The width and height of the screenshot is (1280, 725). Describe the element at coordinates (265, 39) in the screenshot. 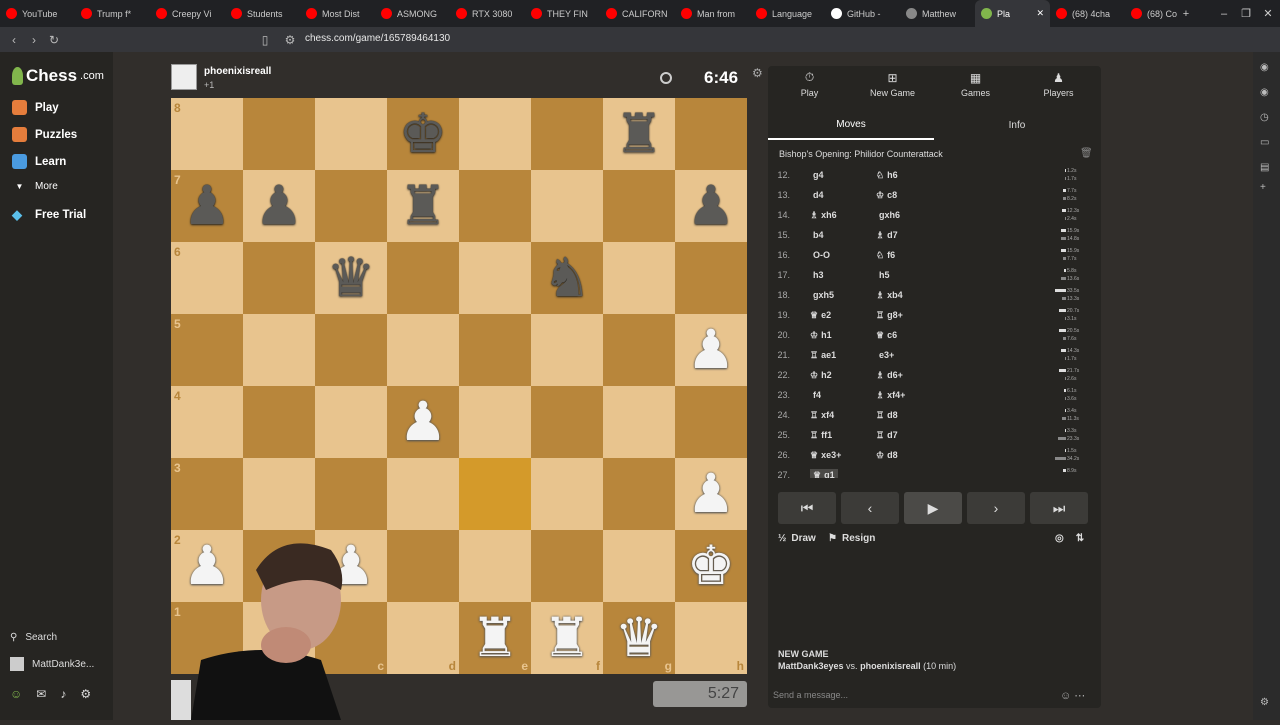

I see `bookmark-icon: ▯` at that location.